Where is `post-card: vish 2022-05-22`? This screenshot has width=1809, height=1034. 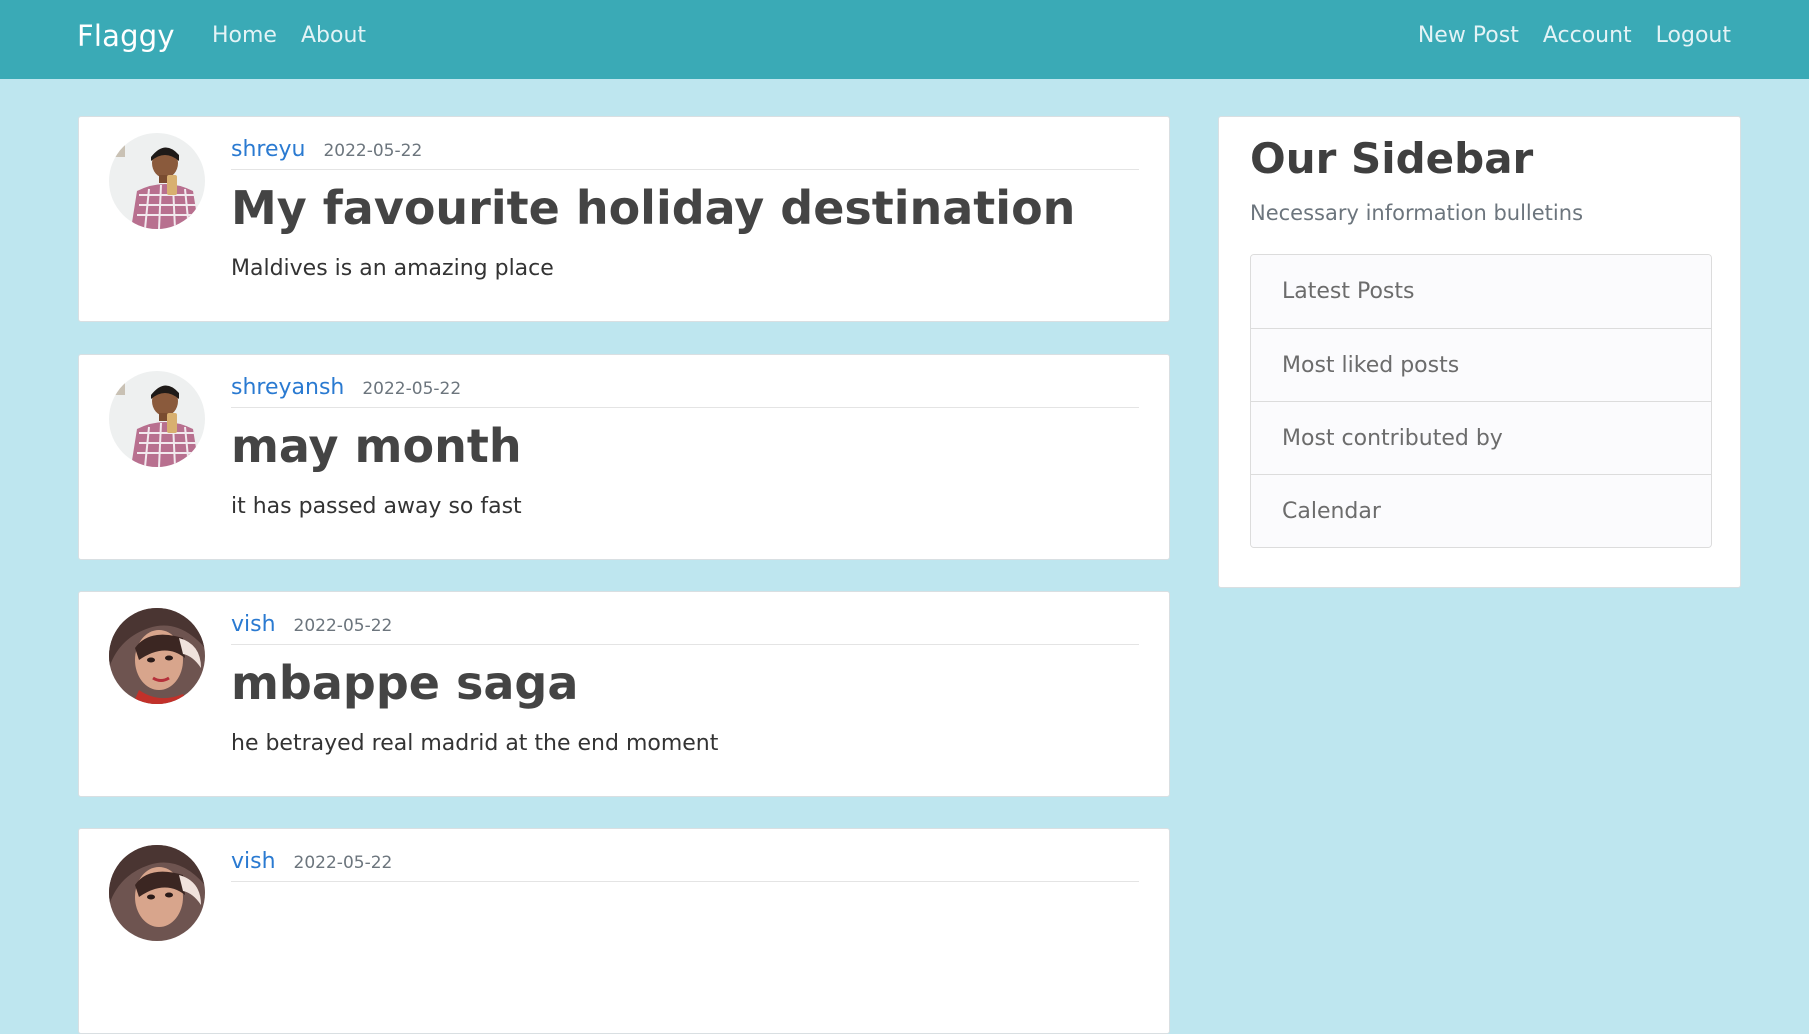
post-card: vish 2022-05-22 is located at coordinates (624, 931).